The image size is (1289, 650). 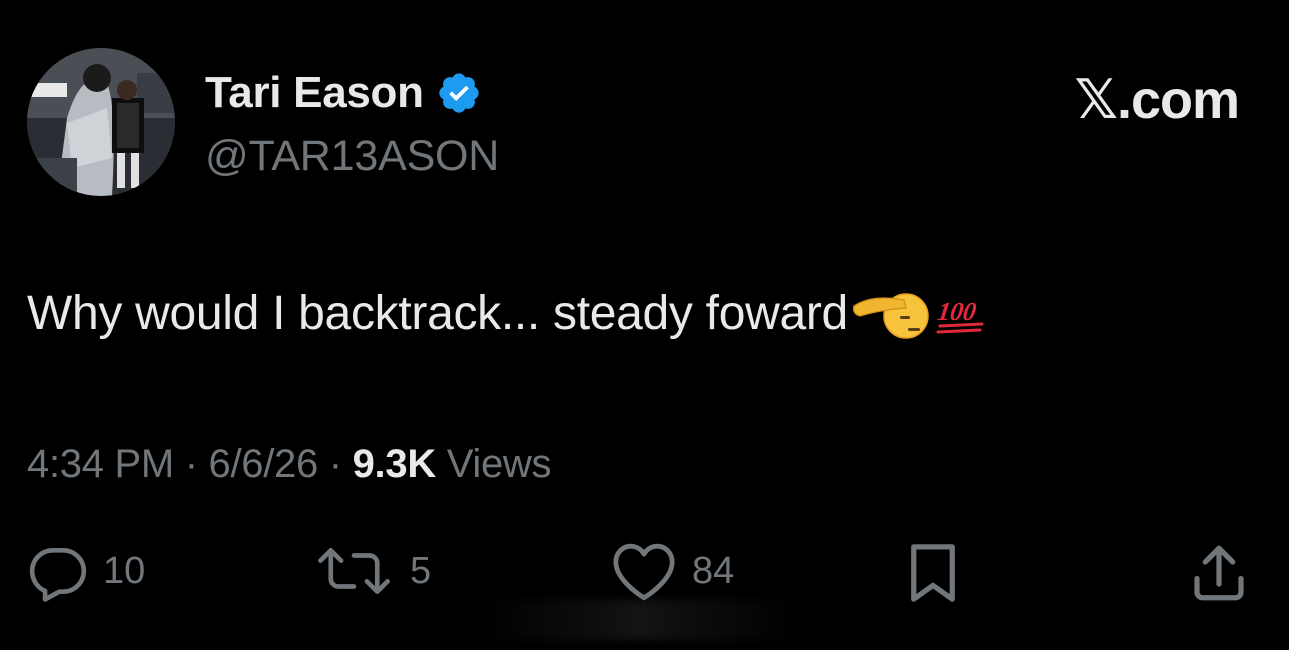 I want to click on author-name-row: Tari Eason, so click(x=343, y=93).